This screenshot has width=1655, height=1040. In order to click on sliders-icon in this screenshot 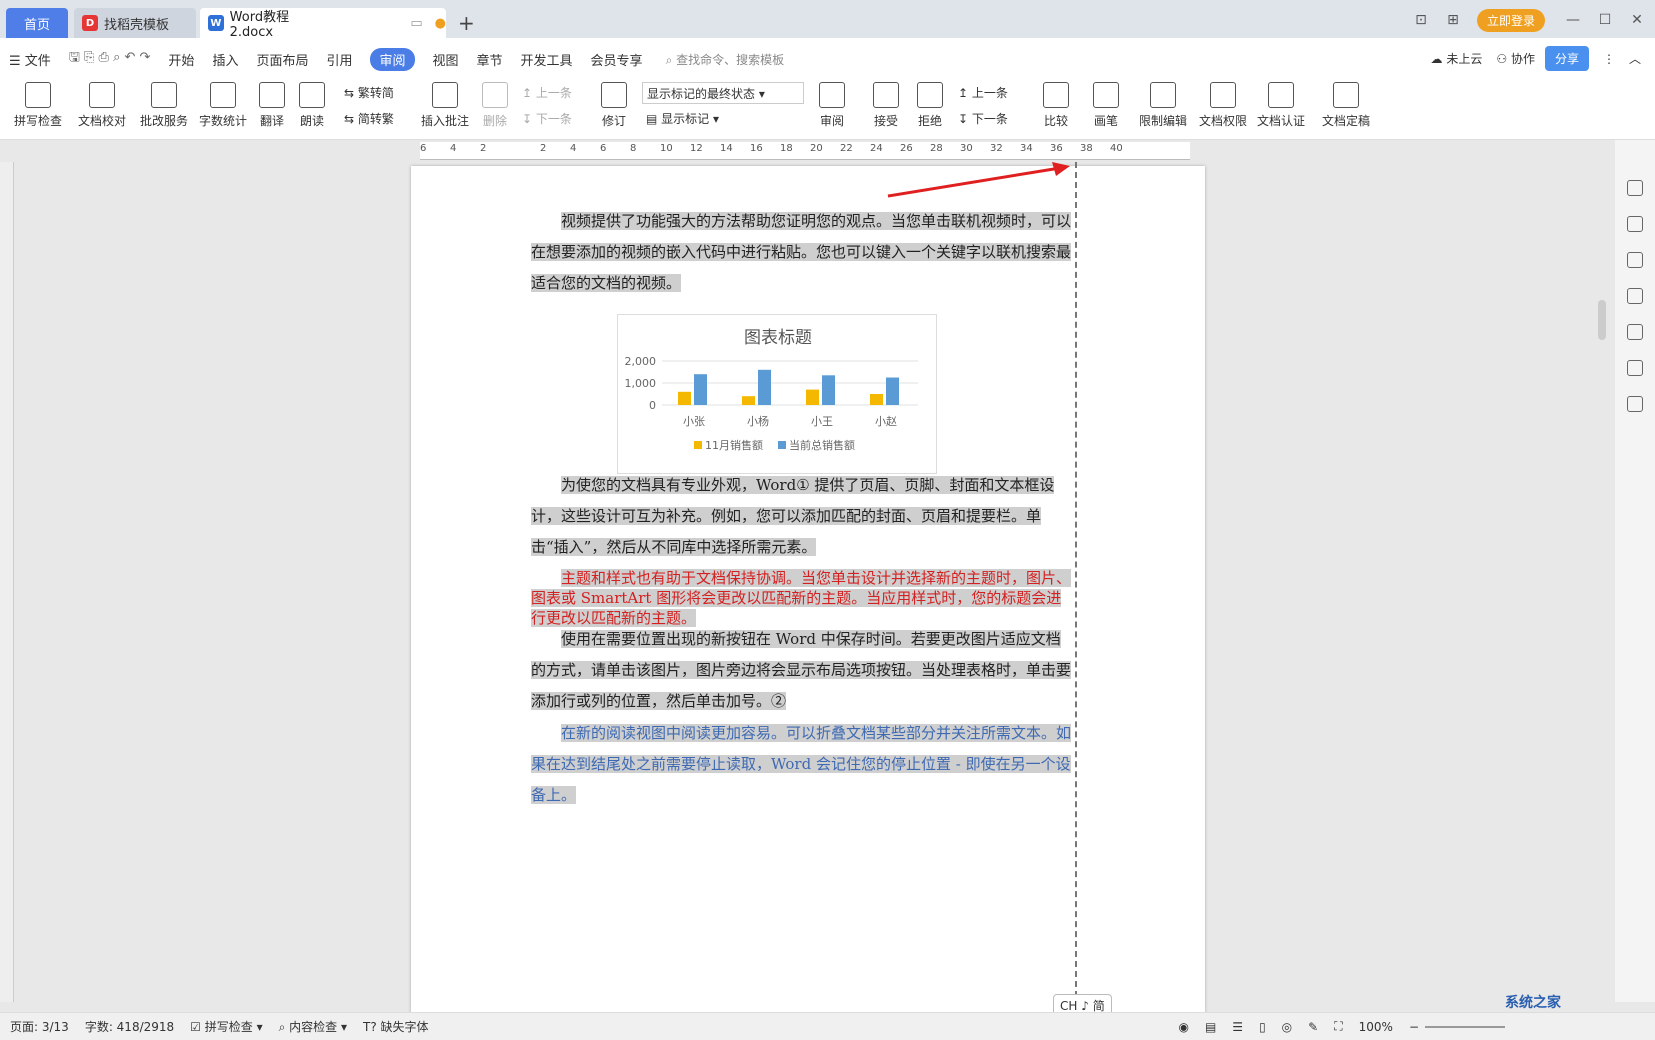, I will do `click(1635, 296)`.